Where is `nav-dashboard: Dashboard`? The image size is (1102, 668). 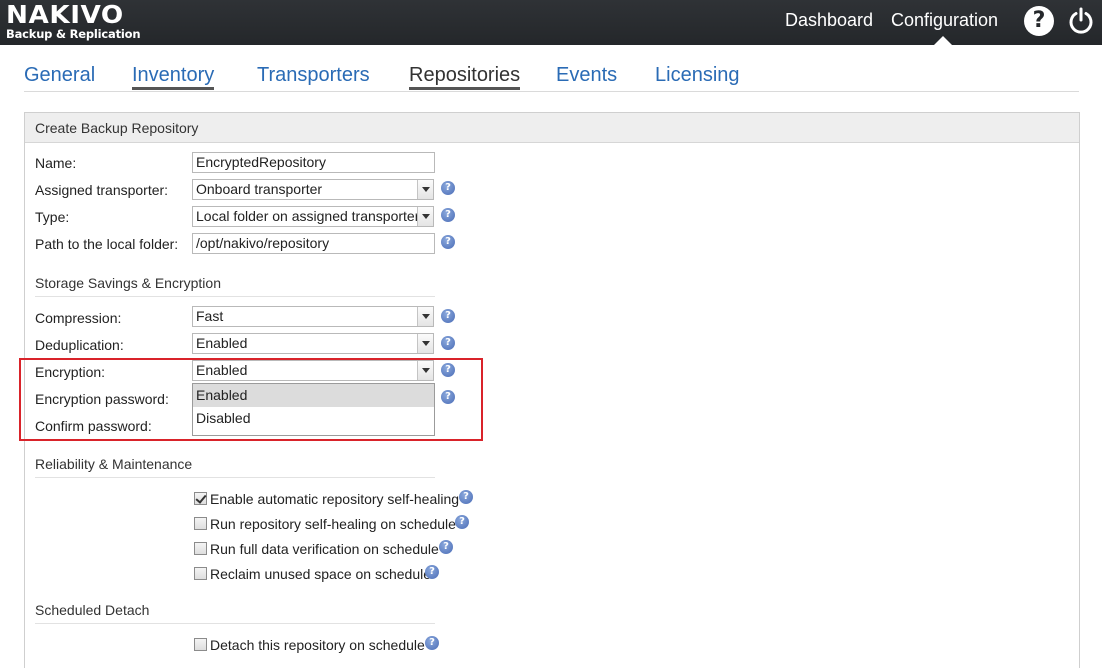 nav-dashboard: Dashboard is located at coordinates (829, 22).